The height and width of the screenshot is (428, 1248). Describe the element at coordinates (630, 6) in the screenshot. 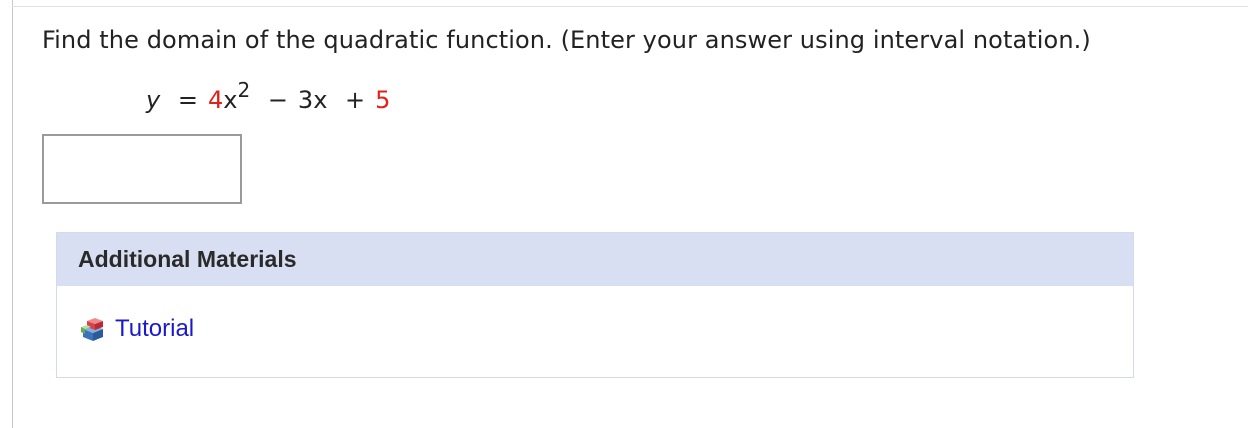

I see `top-border-line` at that location.